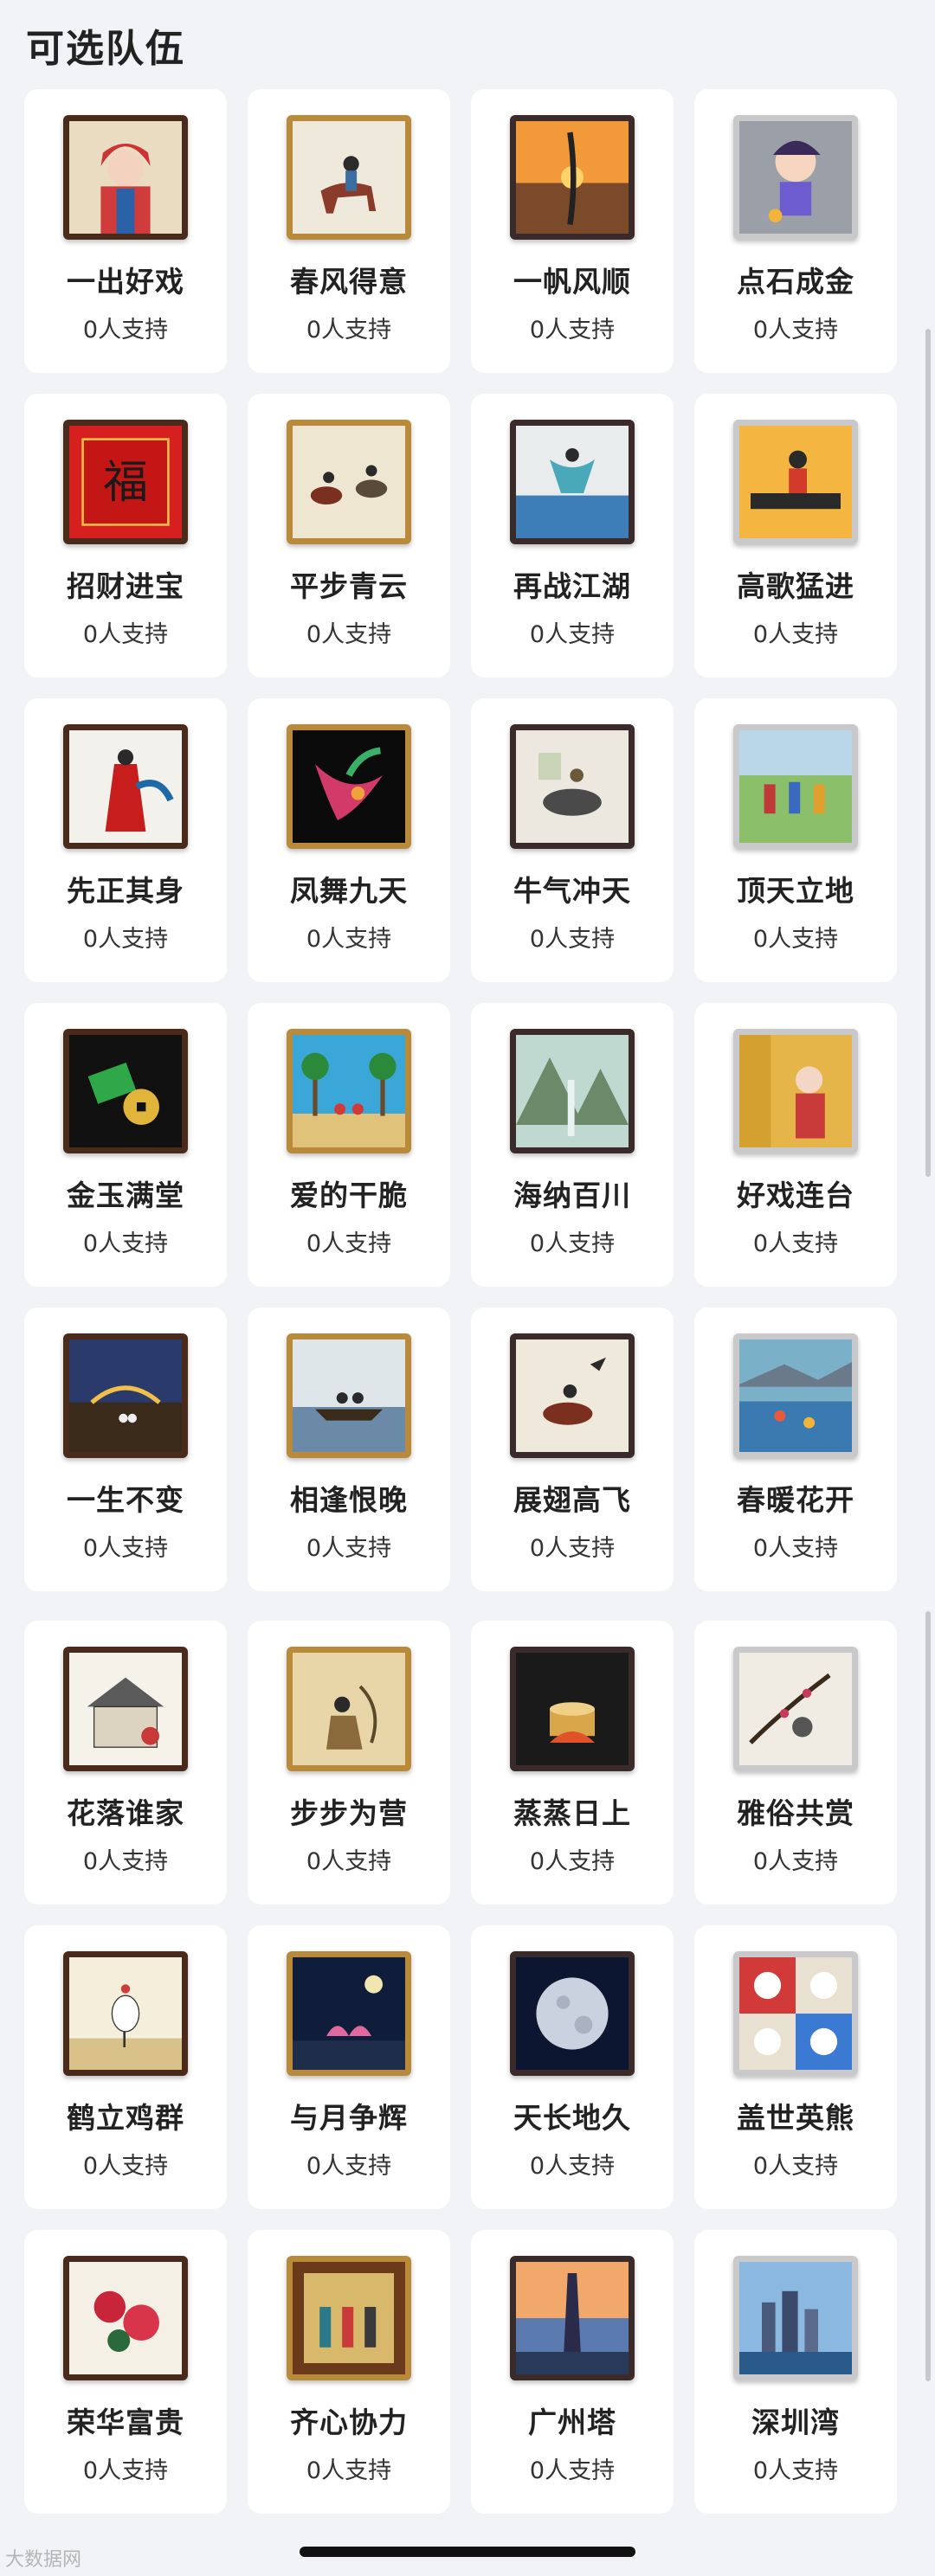  Describe the element at coordinates (125, 282) in the screenshot. I see `team-name: 一出好戏` at that location.